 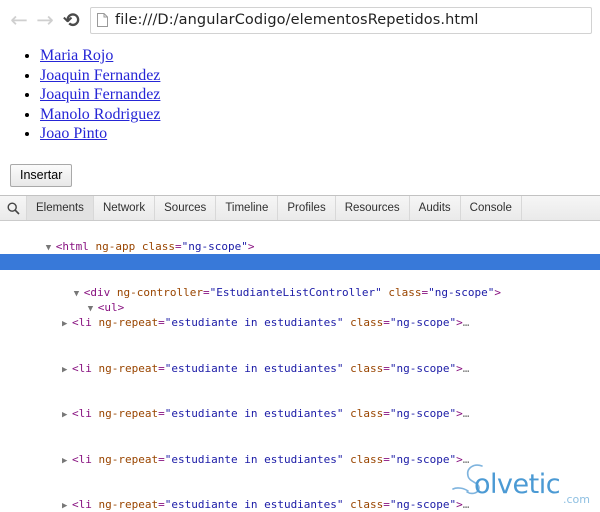 What do you see at coordinates (320, 134) in the screenshot?
I see `list-item: Joao Pinto` at bounding box center [320, 134].